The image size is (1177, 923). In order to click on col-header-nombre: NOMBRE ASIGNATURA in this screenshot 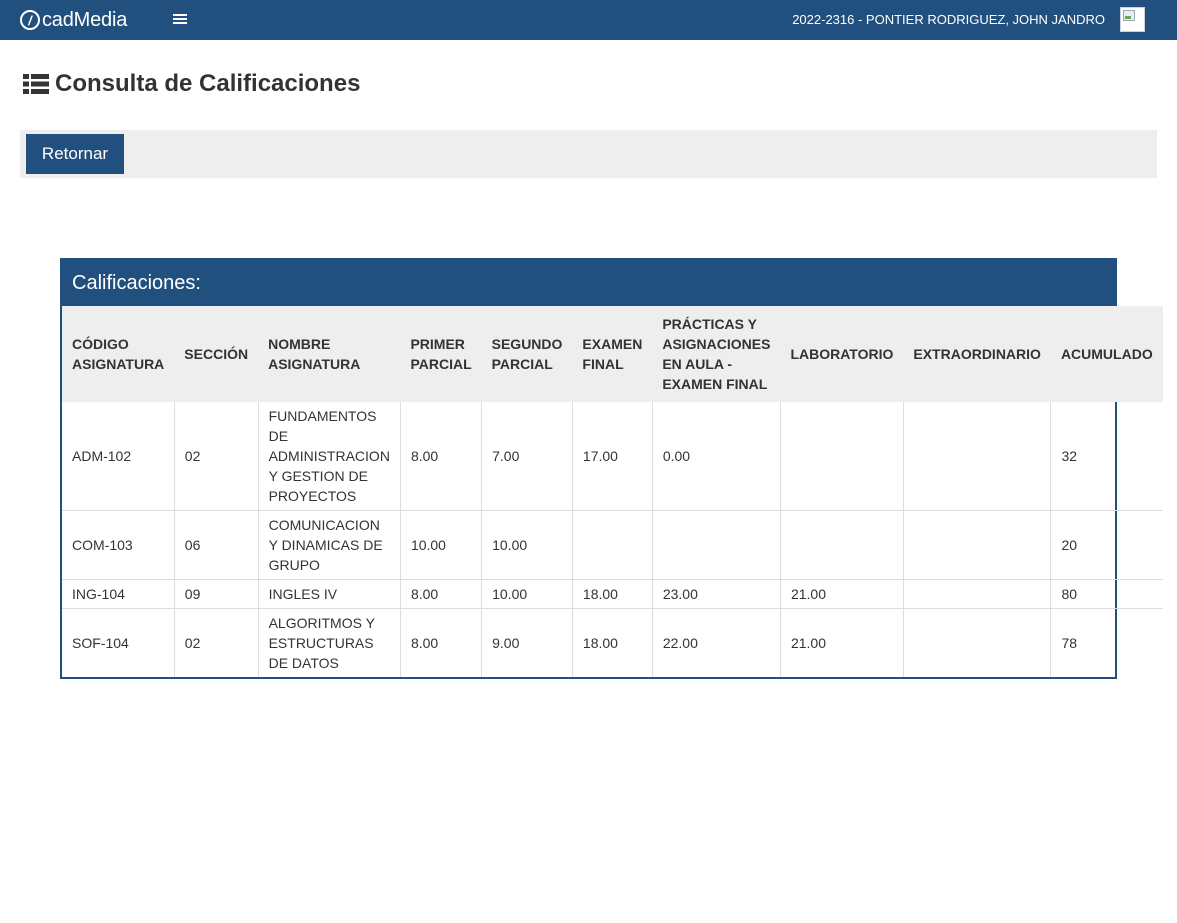, I will do `click(329, 354)`.